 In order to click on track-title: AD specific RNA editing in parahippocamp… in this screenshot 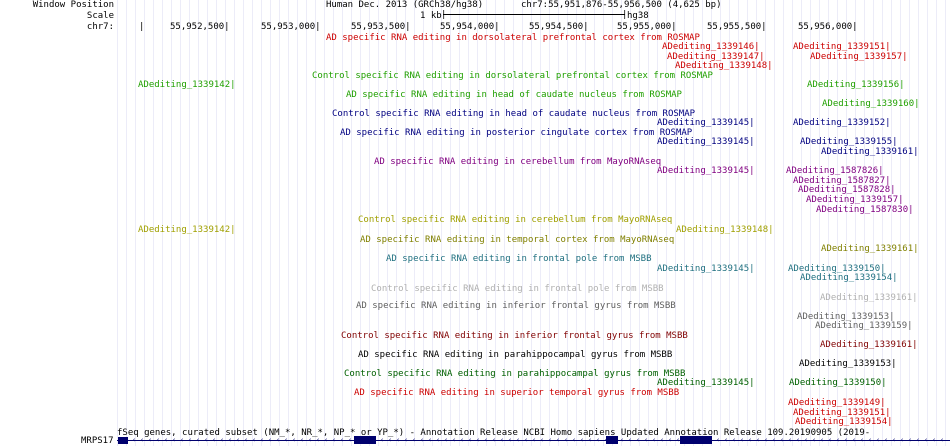, I will do `click(515, 355)`.